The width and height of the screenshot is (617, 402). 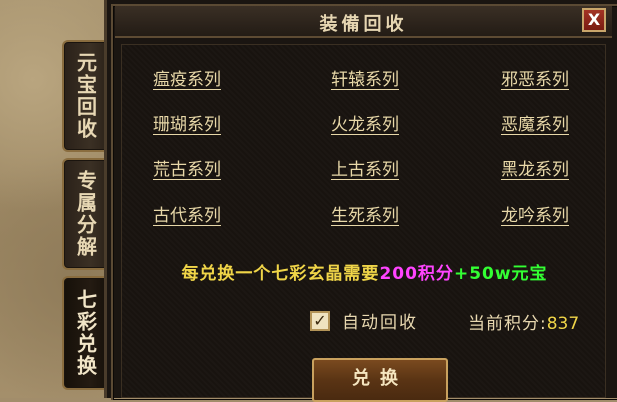 What do you see at coordinates (535, 77) in the screenshot?
I see `series-link: 邪恶系列` at bounding box center [535, 77].